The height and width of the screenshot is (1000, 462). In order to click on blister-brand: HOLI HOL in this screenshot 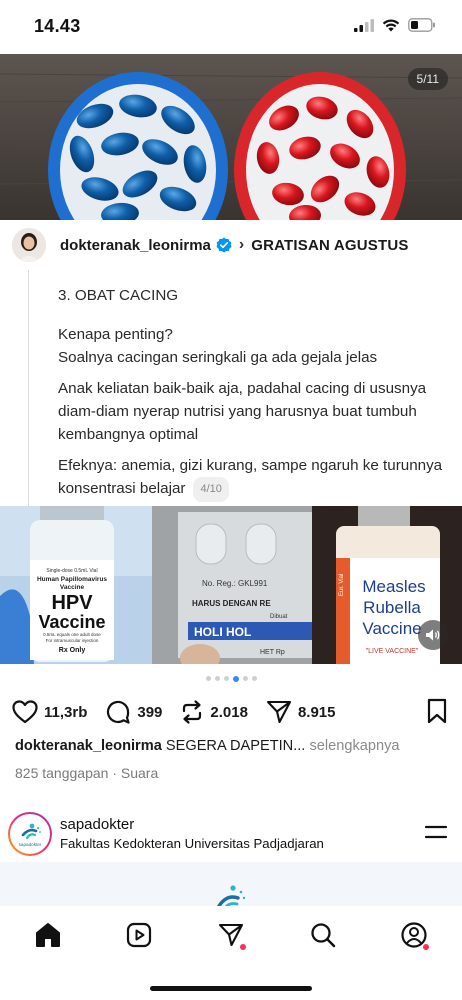, I will do `click(222, 632)`.